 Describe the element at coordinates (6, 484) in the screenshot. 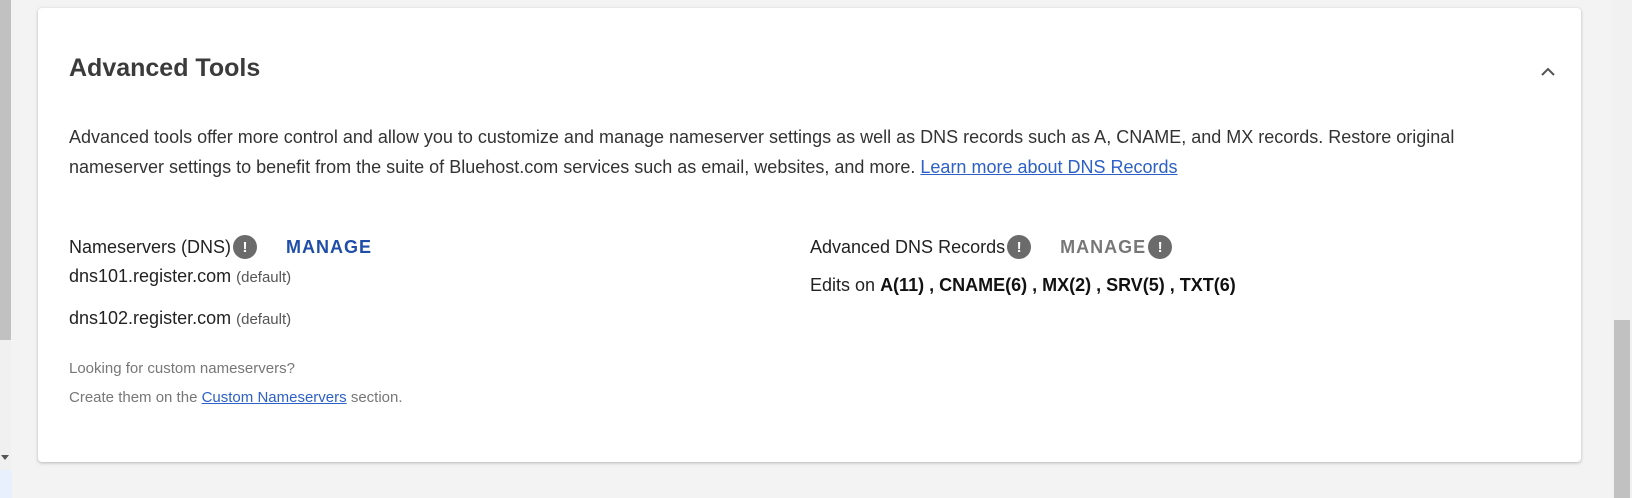

I see `left-edge-panel` at that location.